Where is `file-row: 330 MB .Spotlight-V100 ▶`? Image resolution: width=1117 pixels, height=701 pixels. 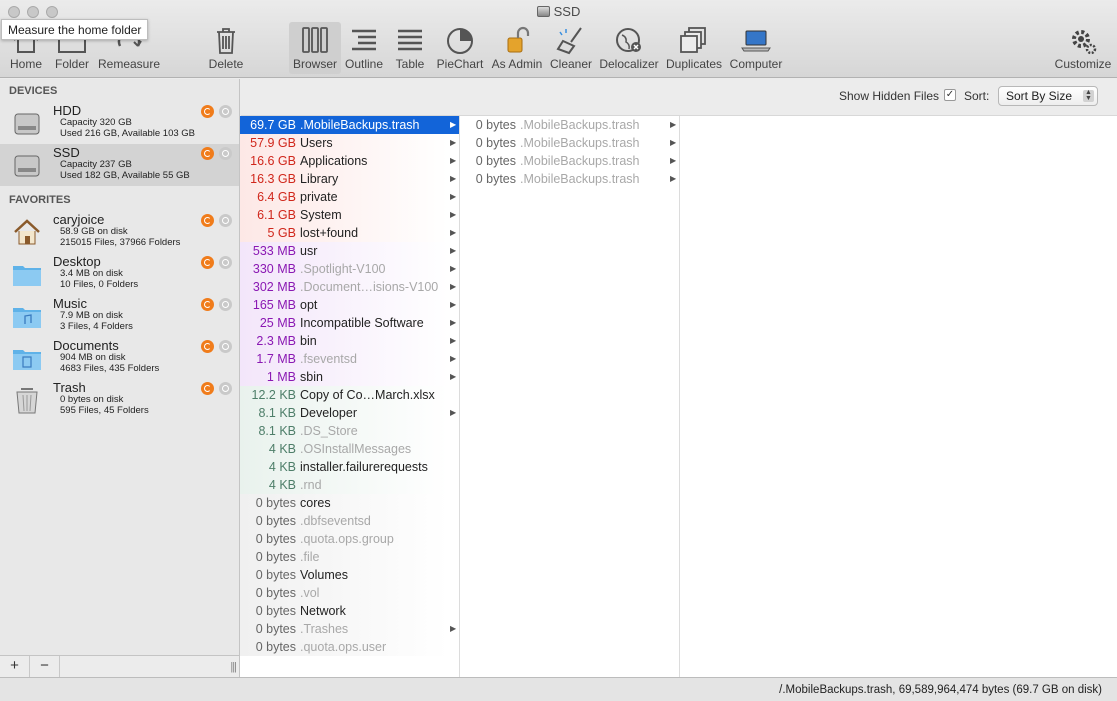 file-row: 330 MB .Spotlight-V100 ▶ is located at coordinates (349, 269).